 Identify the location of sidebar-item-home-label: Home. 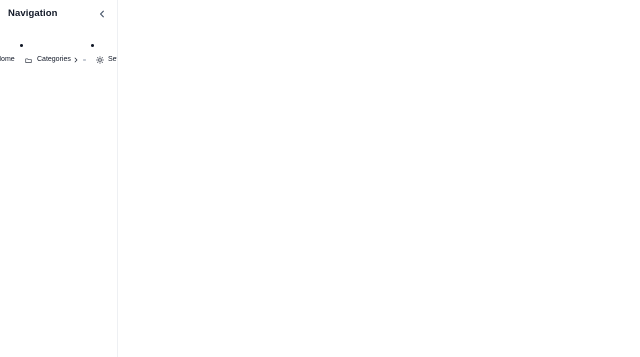
(7, 59).